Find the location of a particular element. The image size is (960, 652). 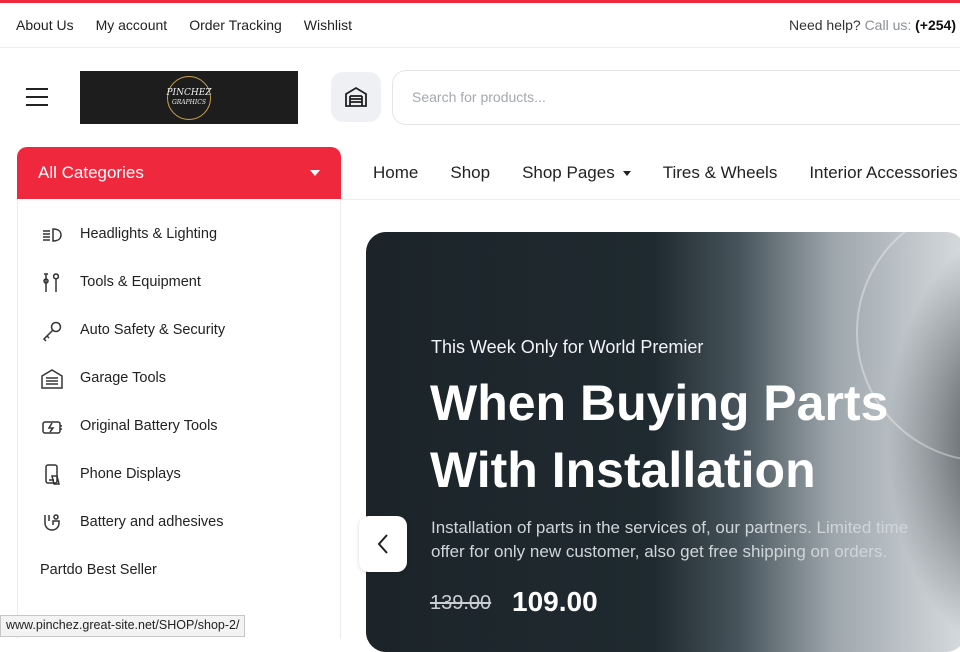

category-label: Headlights & Lighting is located at coordinates (149, 234).